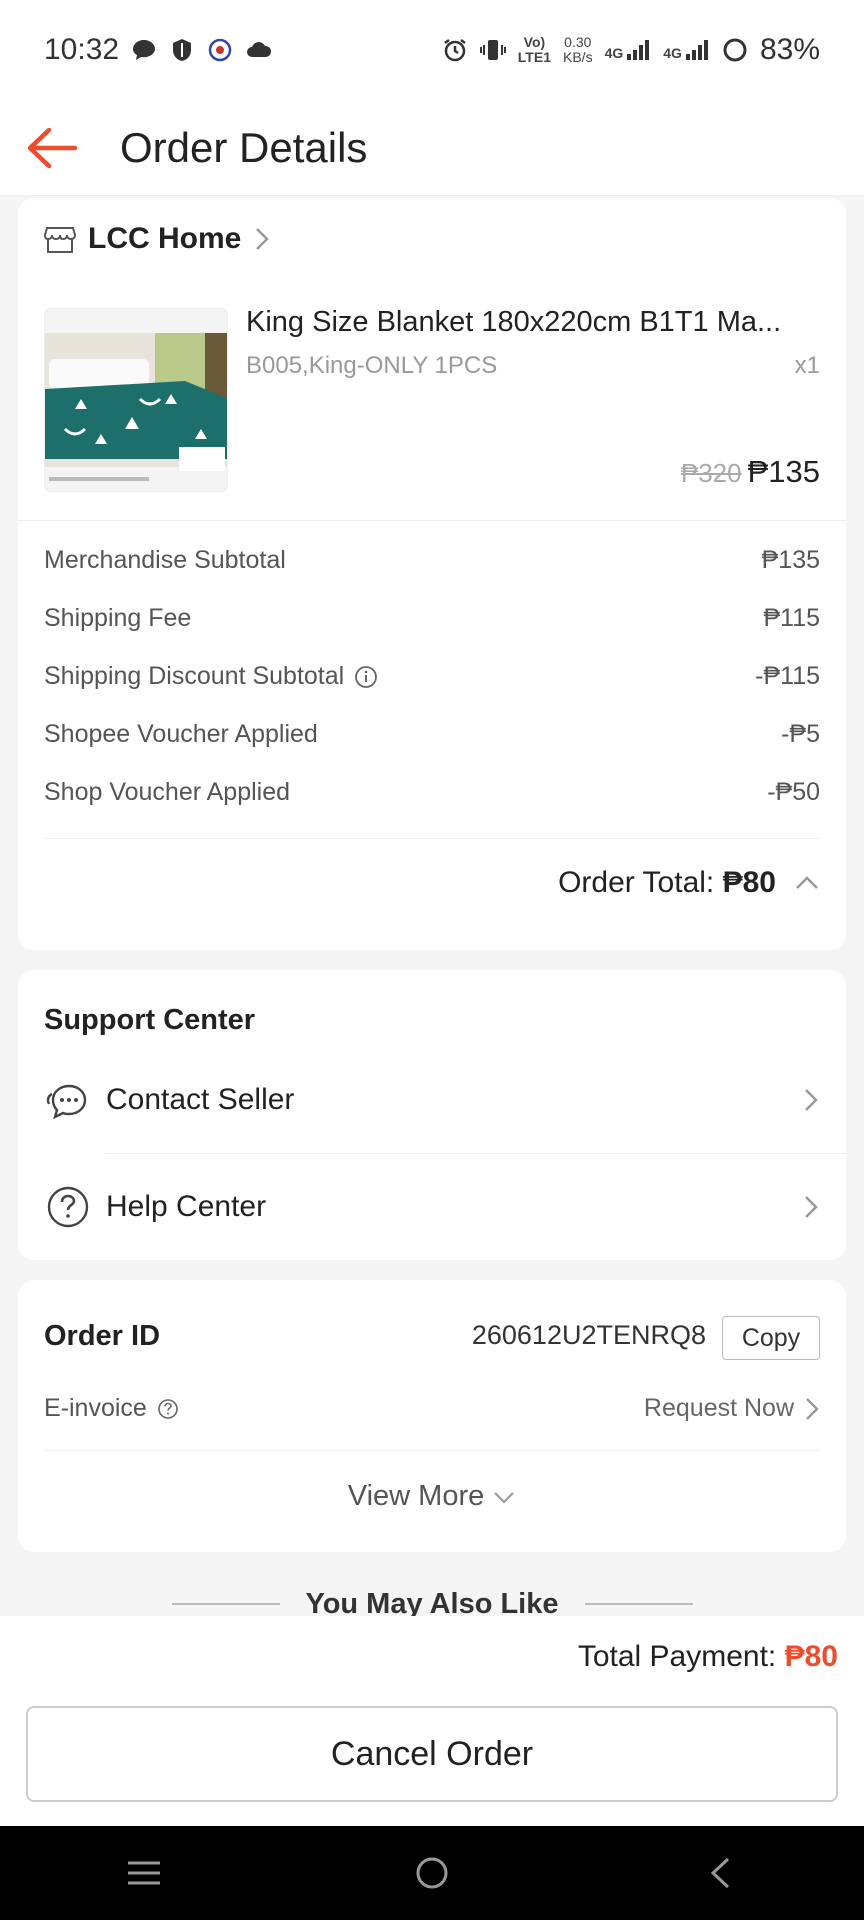  What do you see at coordinates (102, 1336) in the screenshot?
I see `order-id-label: Order ID` at bounding box center [102, 1336].